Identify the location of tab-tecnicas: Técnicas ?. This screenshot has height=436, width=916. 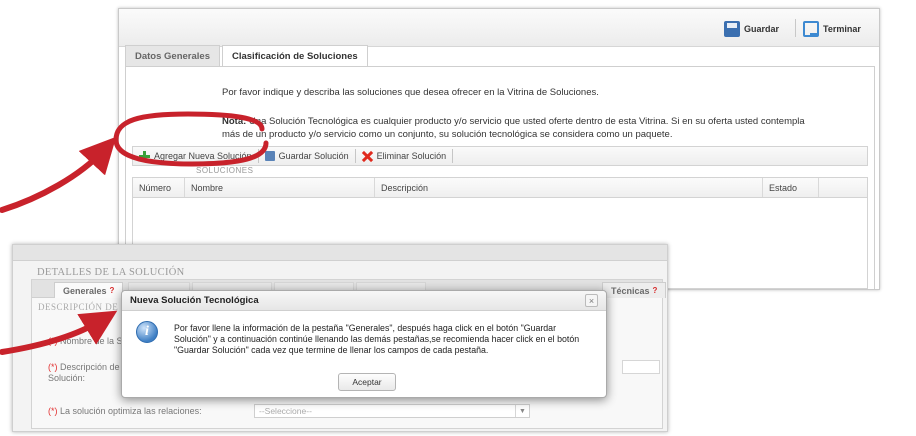
(634, 290).